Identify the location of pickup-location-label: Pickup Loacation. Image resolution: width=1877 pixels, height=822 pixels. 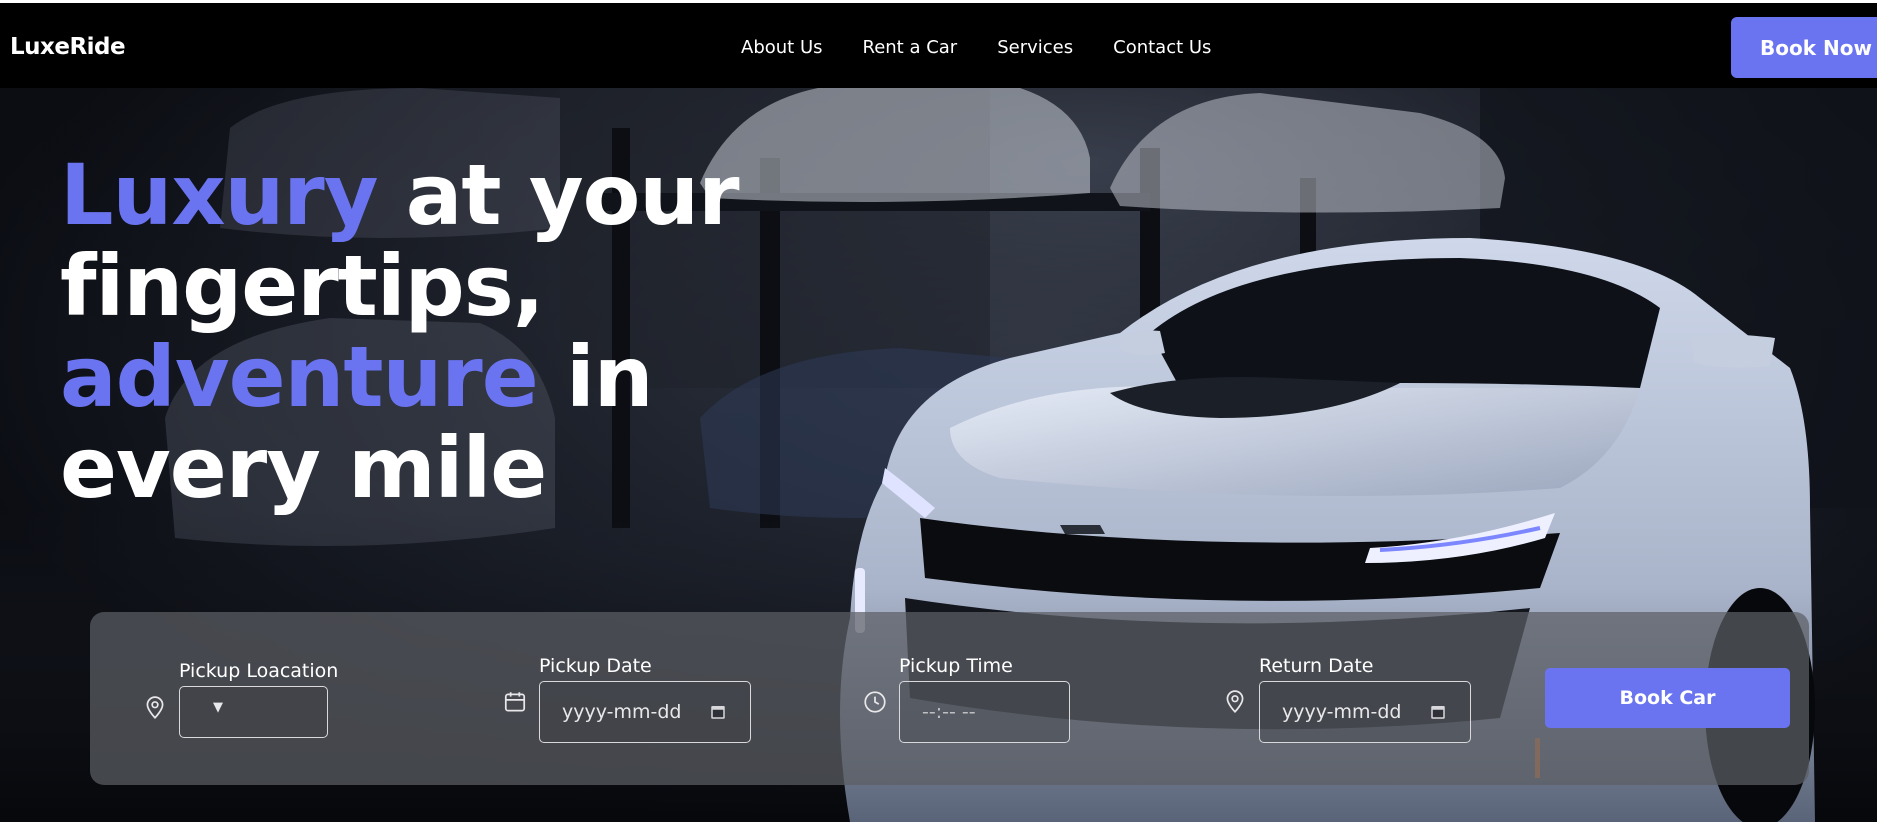
(259, 671).